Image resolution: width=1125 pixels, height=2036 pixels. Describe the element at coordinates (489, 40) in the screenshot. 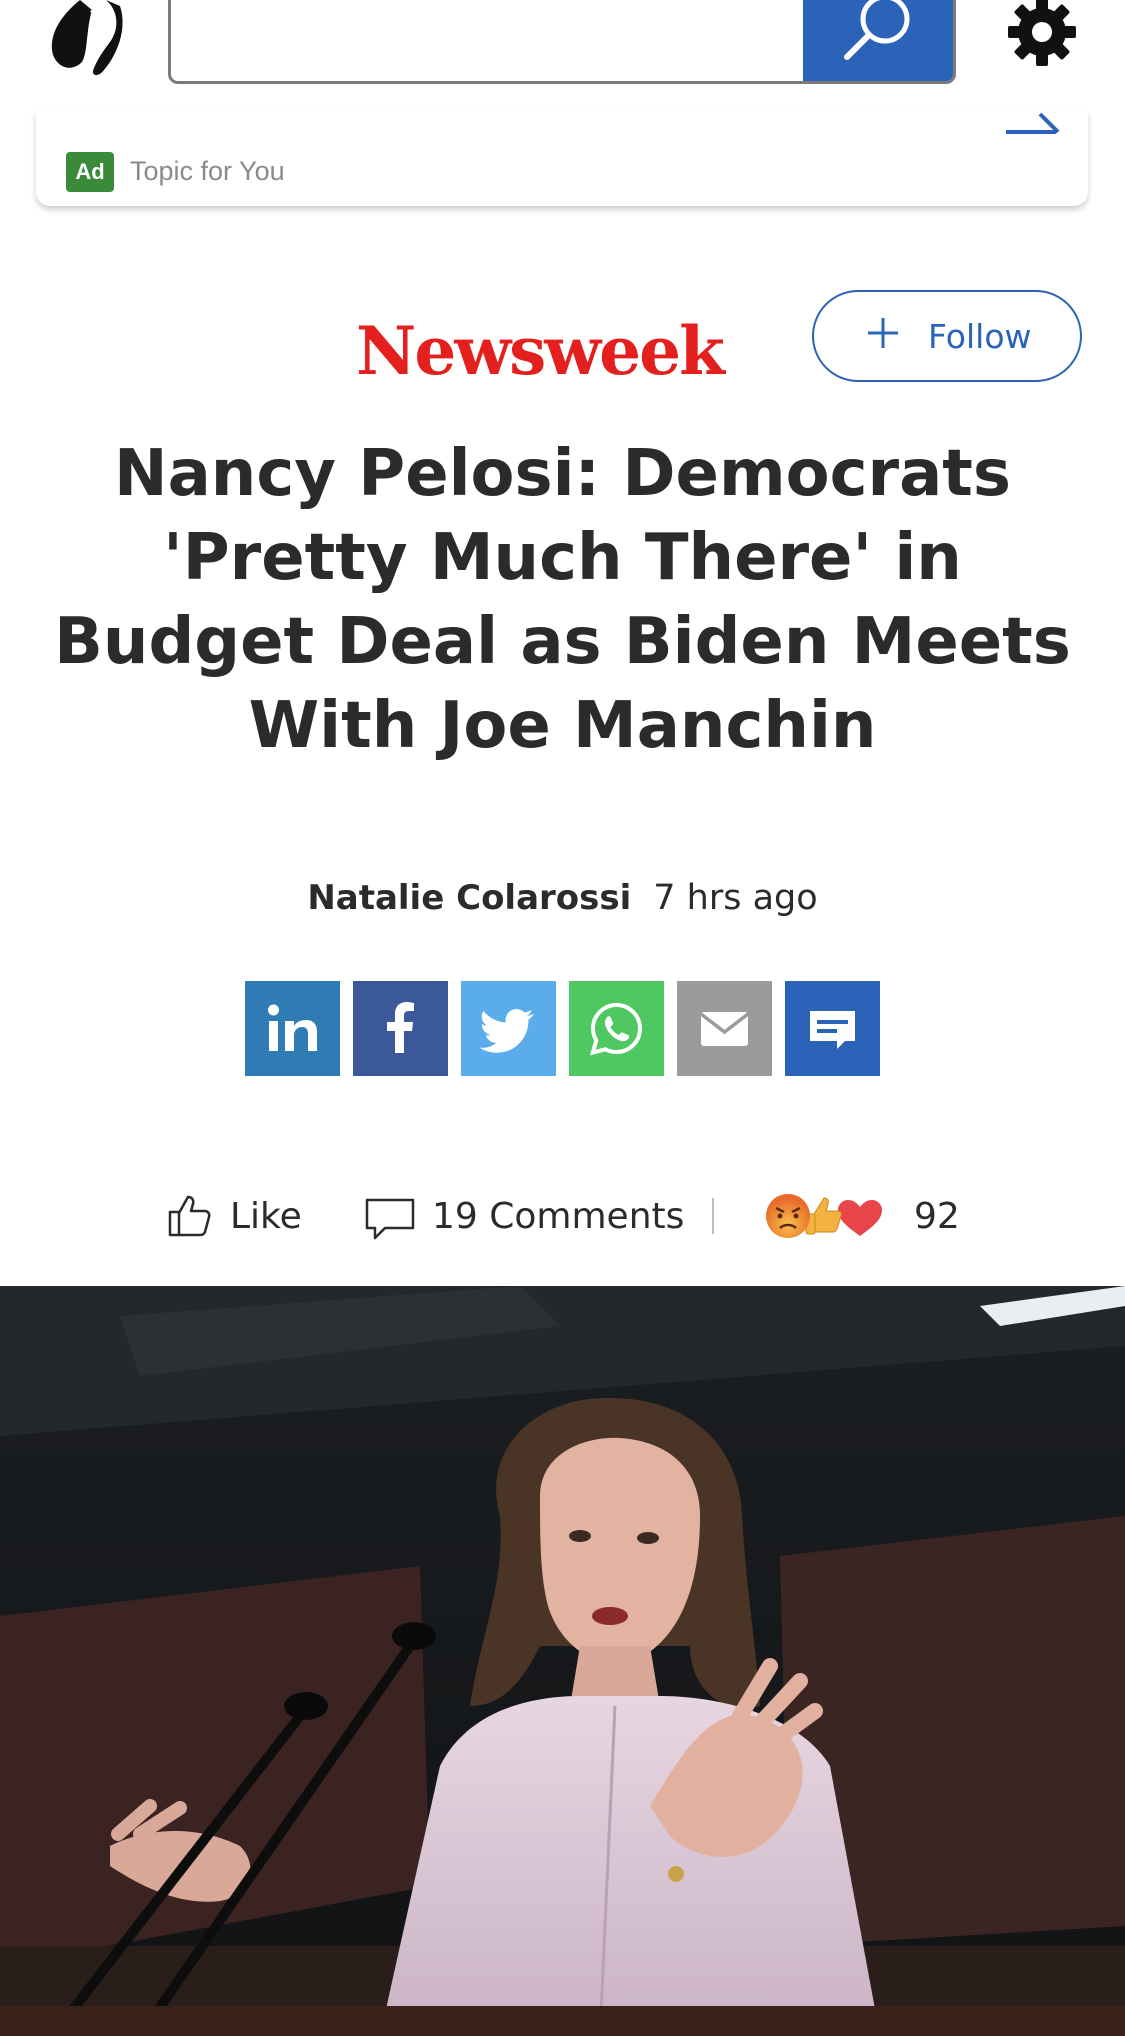

I see `search-input` at that location.